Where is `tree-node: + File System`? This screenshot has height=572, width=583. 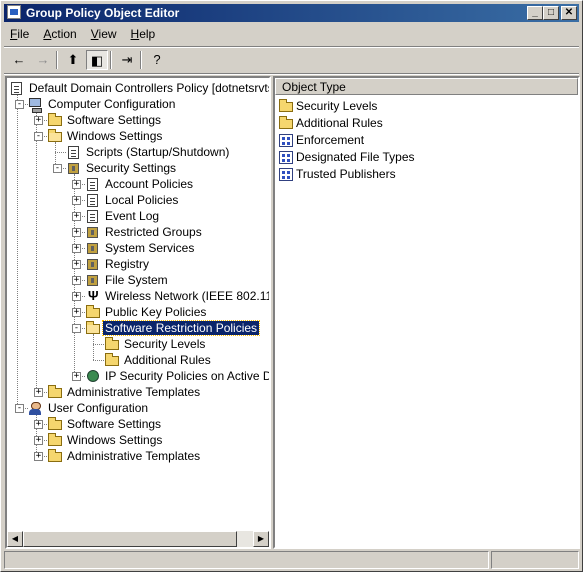
tree-node: + File System is located at coordinates (138, 280).